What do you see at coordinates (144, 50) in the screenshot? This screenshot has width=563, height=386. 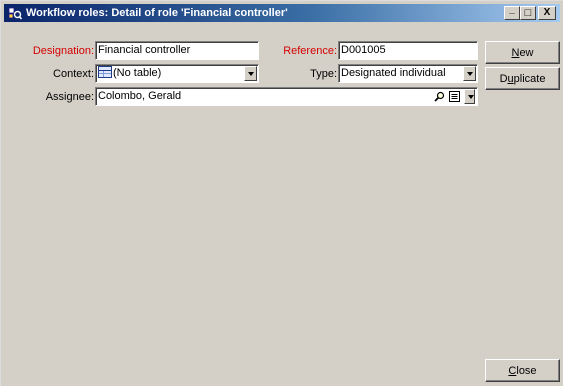 I see `designation-value: Financial controller` at bounding box center [144, 50].